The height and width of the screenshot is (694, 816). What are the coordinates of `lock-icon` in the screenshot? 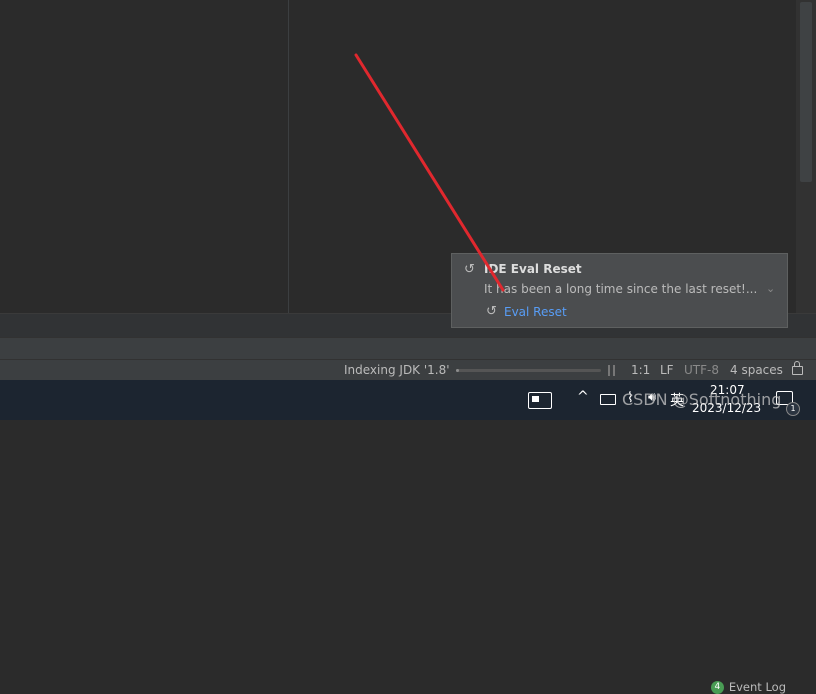 It's located at (797, 368).